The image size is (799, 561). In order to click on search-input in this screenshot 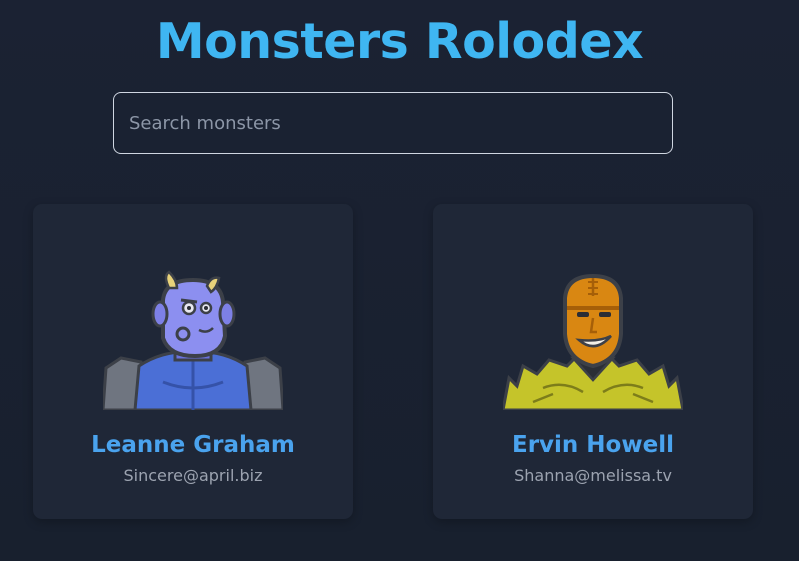, I will do `click(393, 123)`.